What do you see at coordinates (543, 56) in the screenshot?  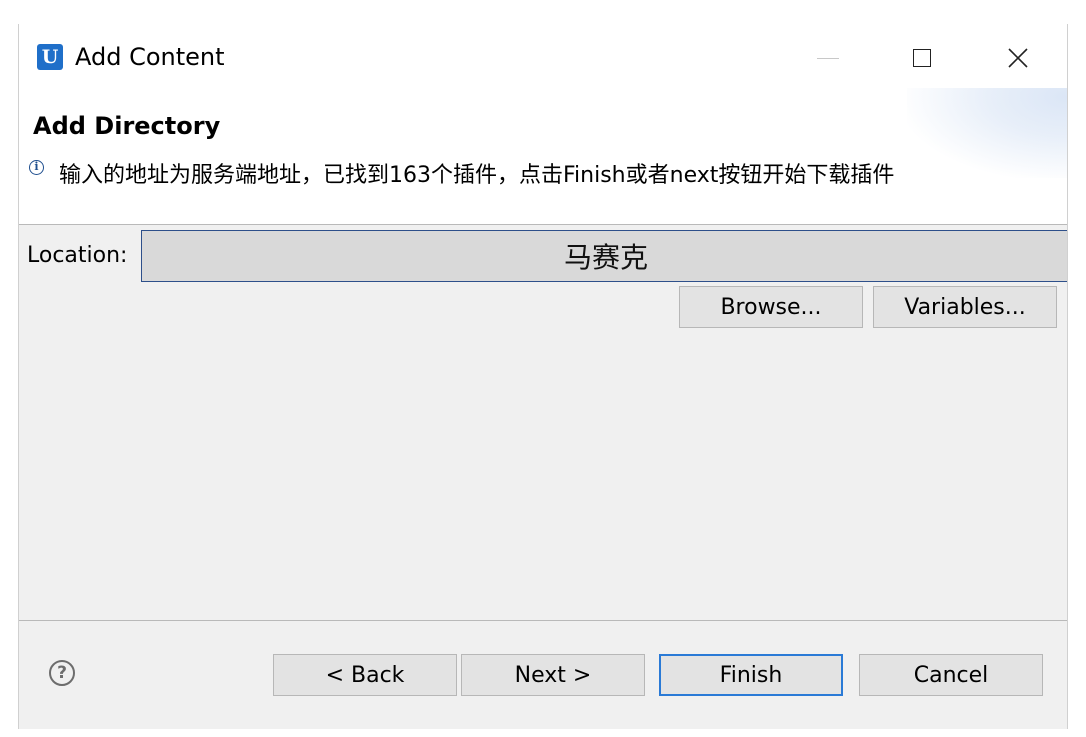 I see `title-bar: U Add Content` at bounding box center [543, 56].